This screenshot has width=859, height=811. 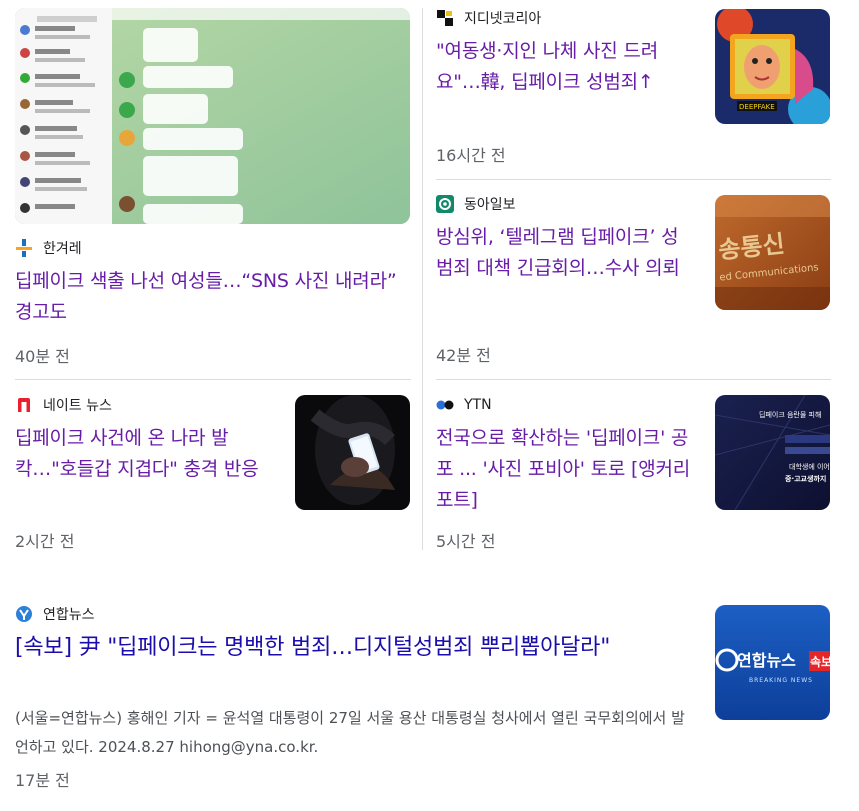 What do you see at coordinates (445, 18) in the screenshot?
I see `zdnet-icon` at bounding box center [445, 18].